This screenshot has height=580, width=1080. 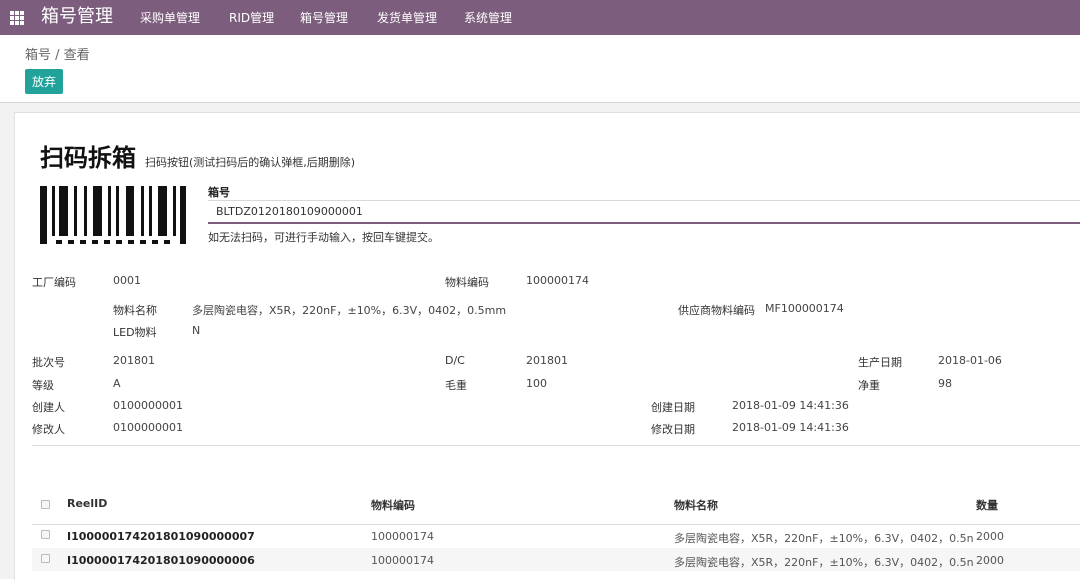 I want to click on control-panel: 箱号 / 查看 放弃, so click(x=540, y=69).